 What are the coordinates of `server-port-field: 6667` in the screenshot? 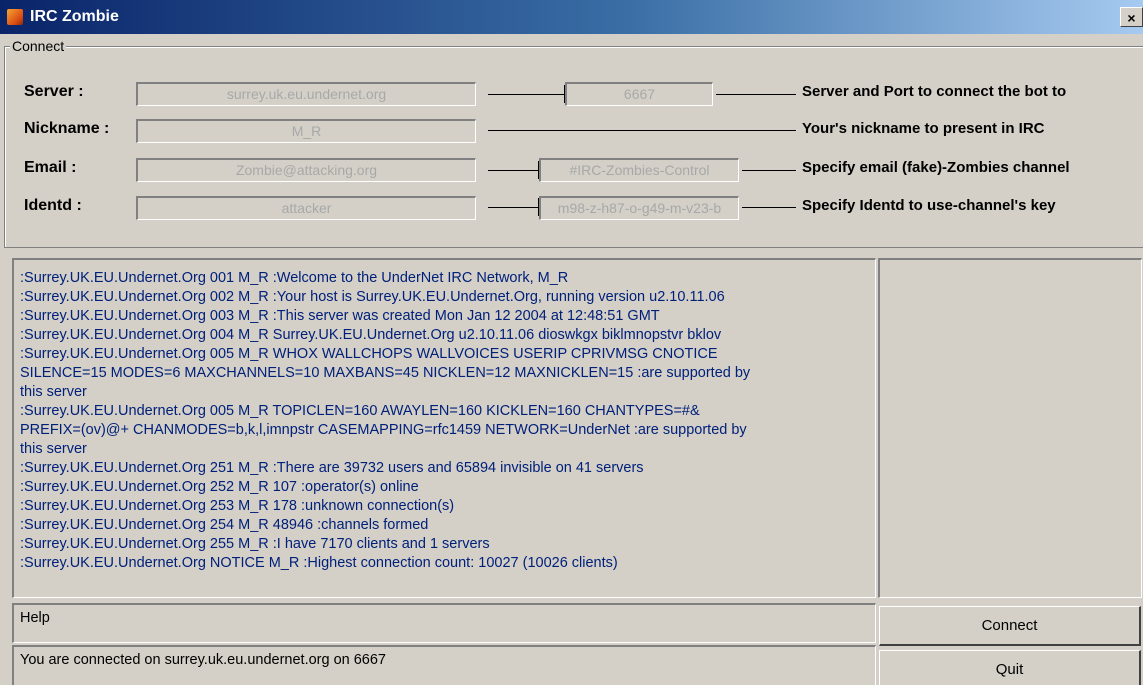 It's located at (639, 94).